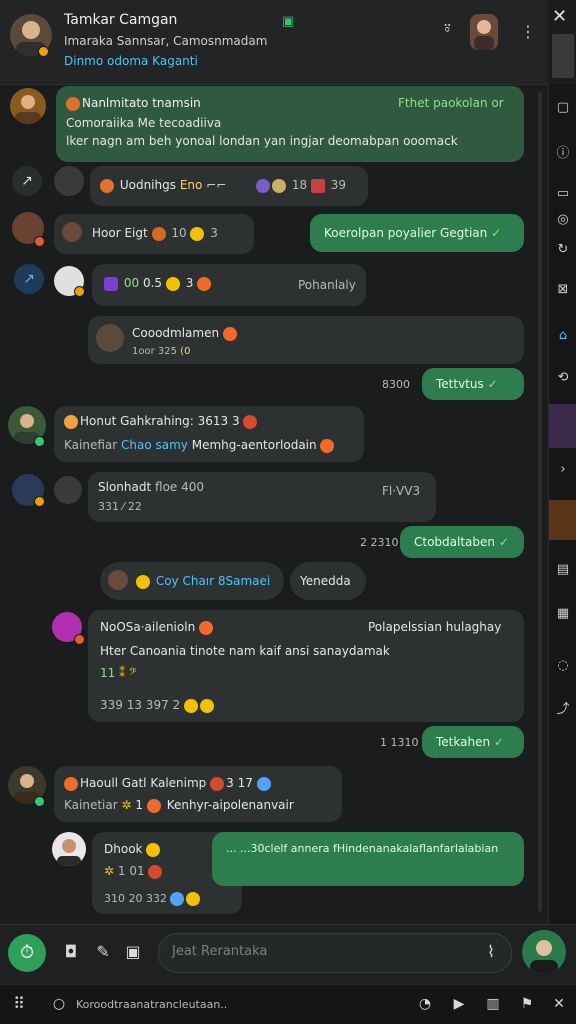  Describe the element at coordinates (27, 953) in the screenshot. I see `timer-button: ⏱` at that location.